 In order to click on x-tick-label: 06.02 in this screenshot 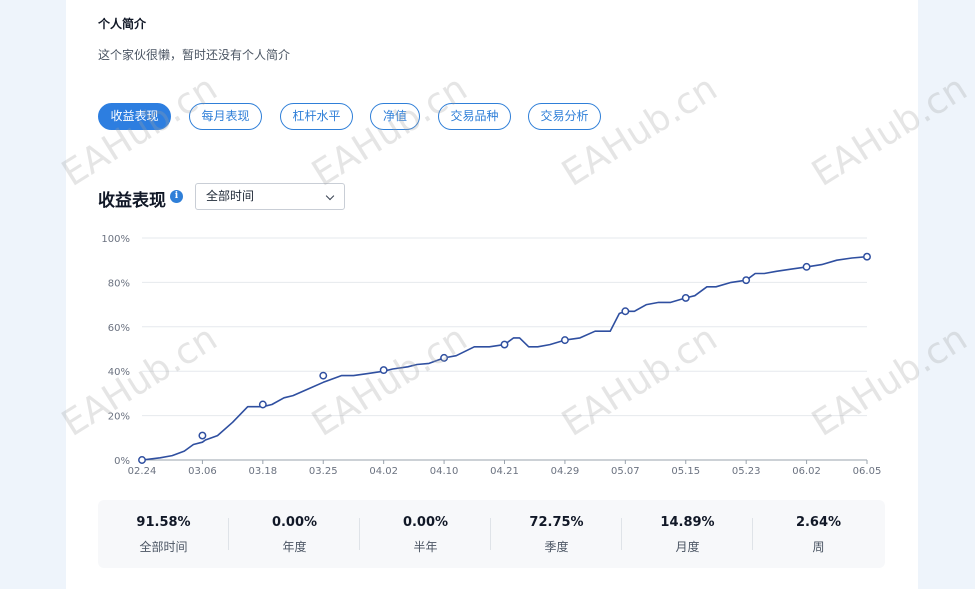, I will do `click(806, 471)`.